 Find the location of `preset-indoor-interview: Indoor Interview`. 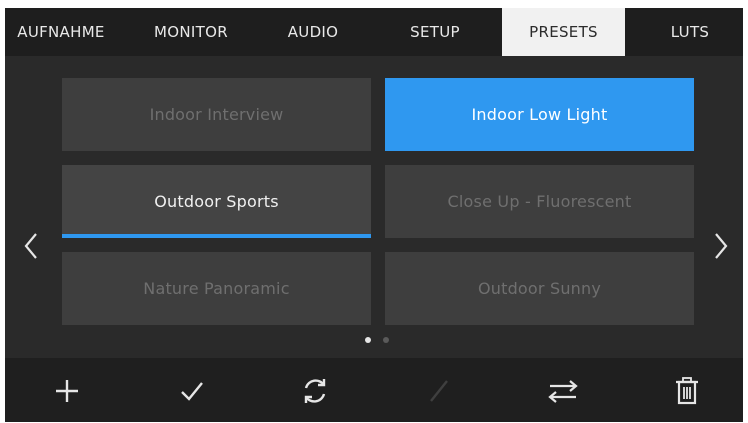

preset-indoor-interview: Indoor Interview is located at coordinates (216, 114).